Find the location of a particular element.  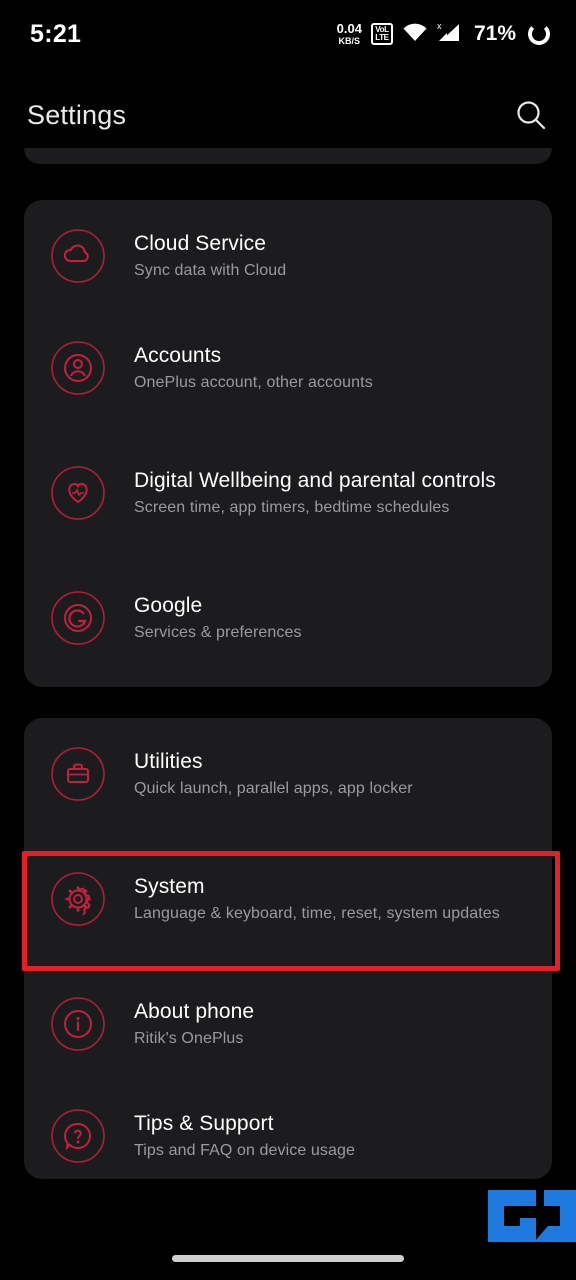

row-title: Tips & Support is located at coordinates (204, 1123).